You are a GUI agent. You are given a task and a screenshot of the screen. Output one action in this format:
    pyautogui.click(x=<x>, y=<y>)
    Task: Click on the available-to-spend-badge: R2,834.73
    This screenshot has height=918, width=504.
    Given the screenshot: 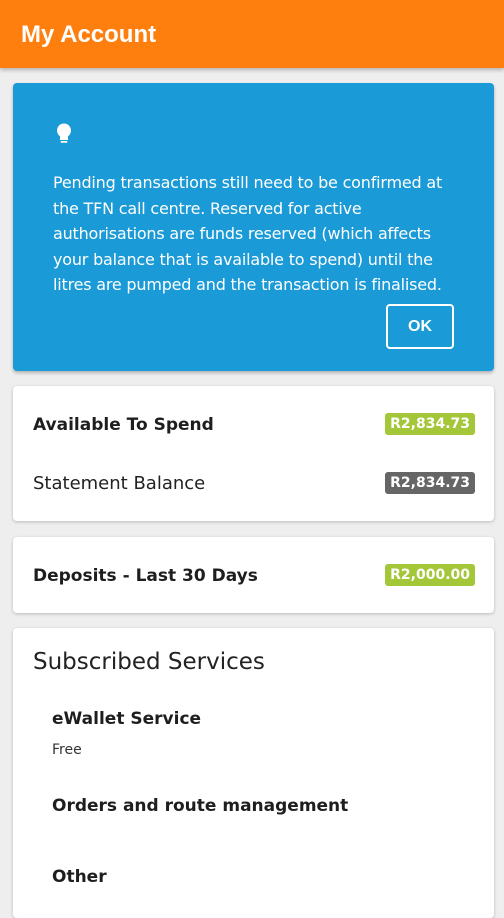 What is the action you would take?
    pyautogui.click(x=430, y=424)
    